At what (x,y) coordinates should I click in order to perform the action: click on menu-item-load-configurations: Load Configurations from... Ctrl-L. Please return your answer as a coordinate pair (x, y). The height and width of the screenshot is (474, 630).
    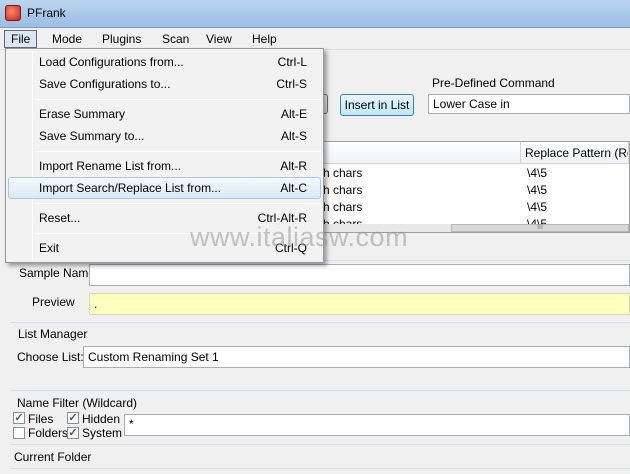
    Looking at the image, I should click on (164, 62).